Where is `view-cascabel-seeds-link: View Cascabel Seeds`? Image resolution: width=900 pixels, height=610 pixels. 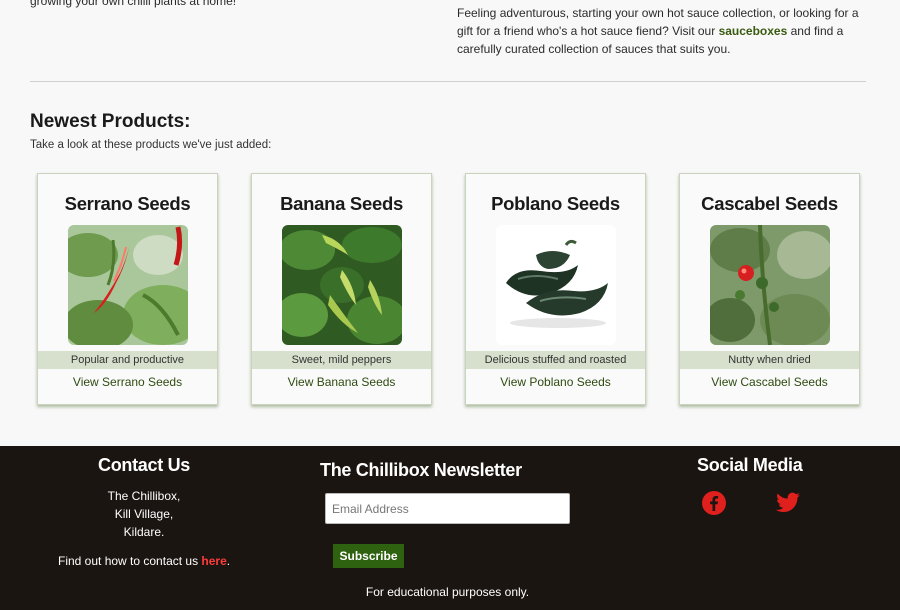
view-cascabel-seeds-link: View Cascabel Seeds is located at coordinates (769, 382).